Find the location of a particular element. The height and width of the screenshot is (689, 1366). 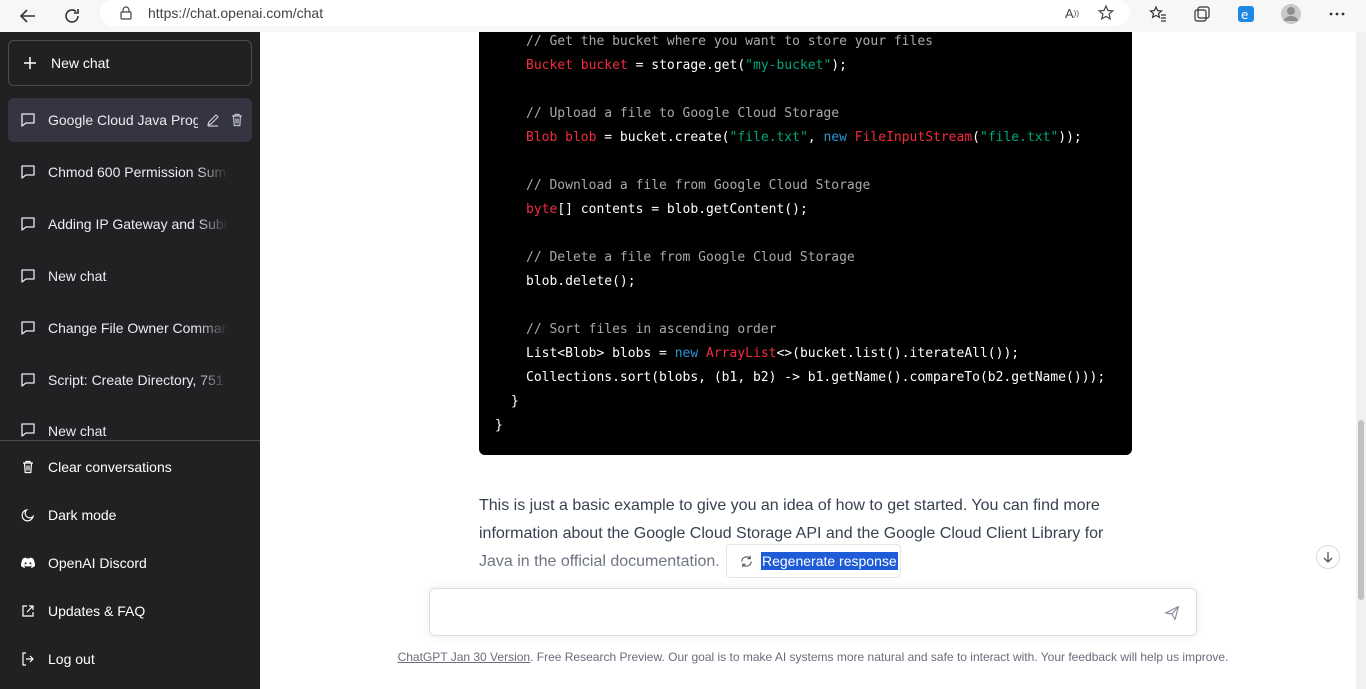

browser-toolbar: https://chat.openai.com/chat A)) e is located at coordinates (683, 16).